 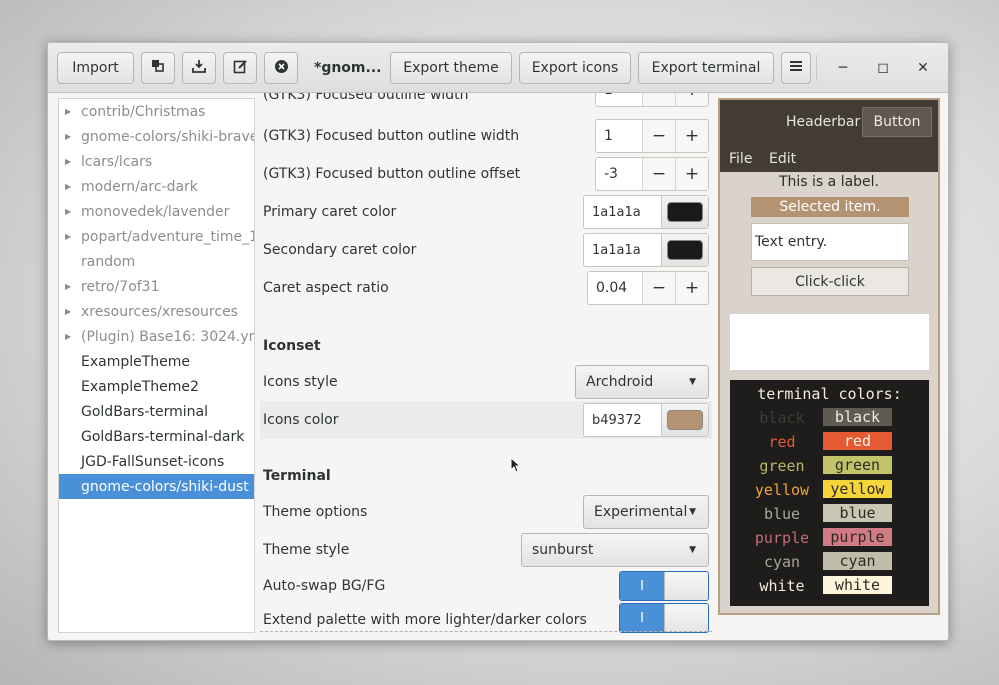 I want to click on theme-list-item-selected: gnome-colors/shiki-dust, so click(x=156, y=486).